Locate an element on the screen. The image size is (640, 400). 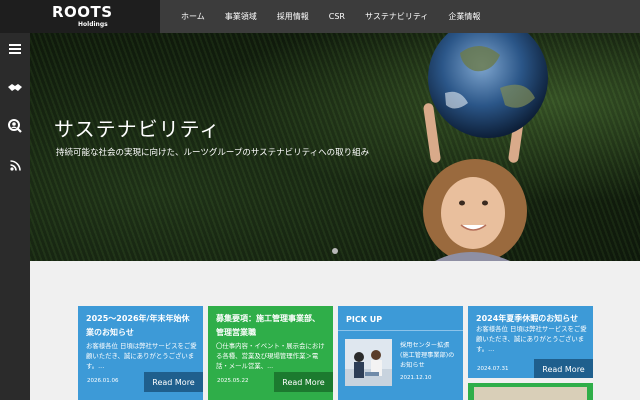
menu-icon is located at coordinates (15, 49).